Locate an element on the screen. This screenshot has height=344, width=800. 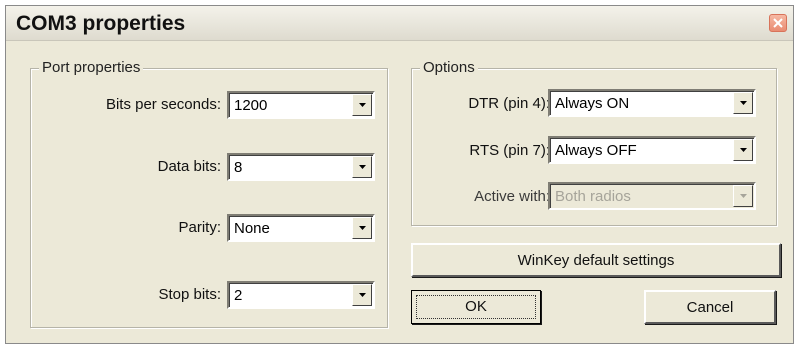
focus-rectangle is located at coordinates (476, 307).